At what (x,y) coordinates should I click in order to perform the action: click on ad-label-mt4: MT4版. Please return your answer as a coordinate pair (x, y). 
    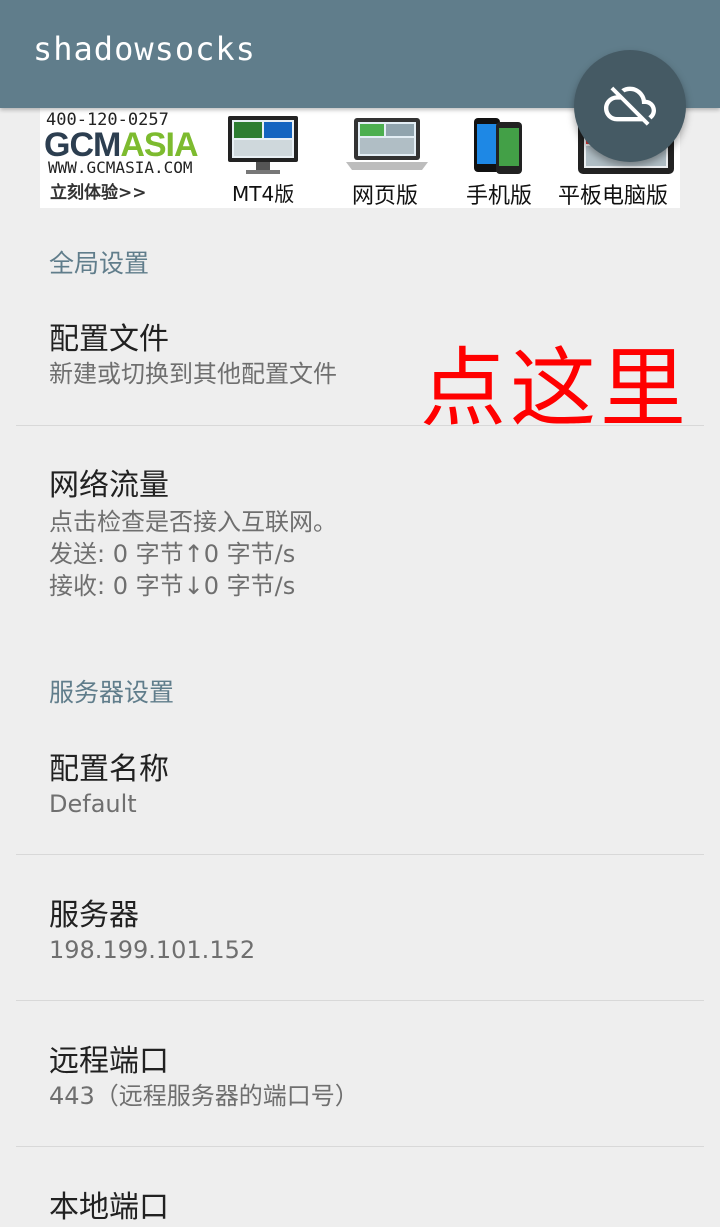
    Looking at the image, I should click on (263, 194).